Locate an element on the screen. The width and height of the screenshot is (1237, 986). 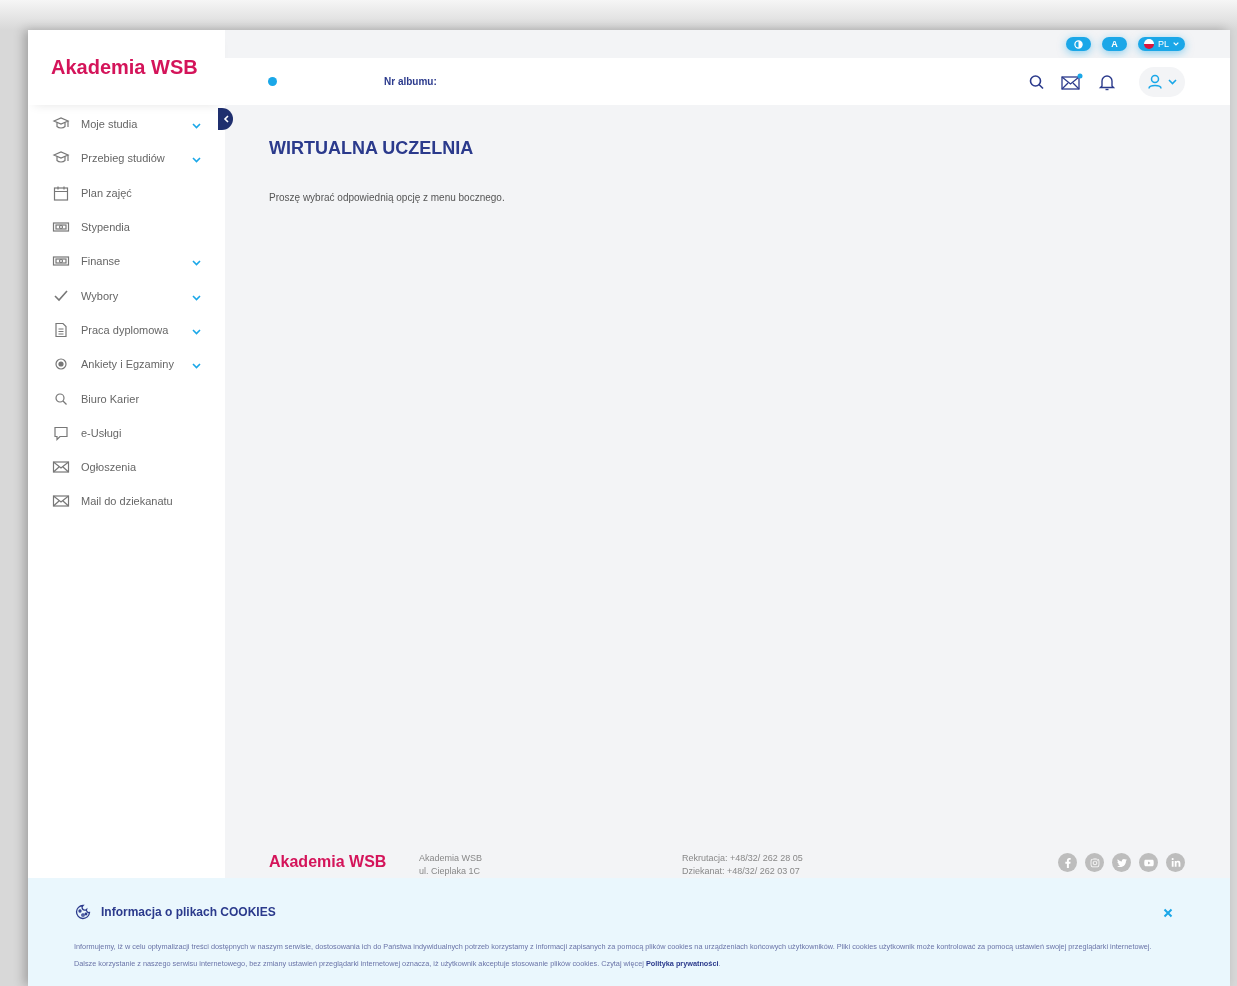
contrast-icon is located at coordinates (1078, 44).